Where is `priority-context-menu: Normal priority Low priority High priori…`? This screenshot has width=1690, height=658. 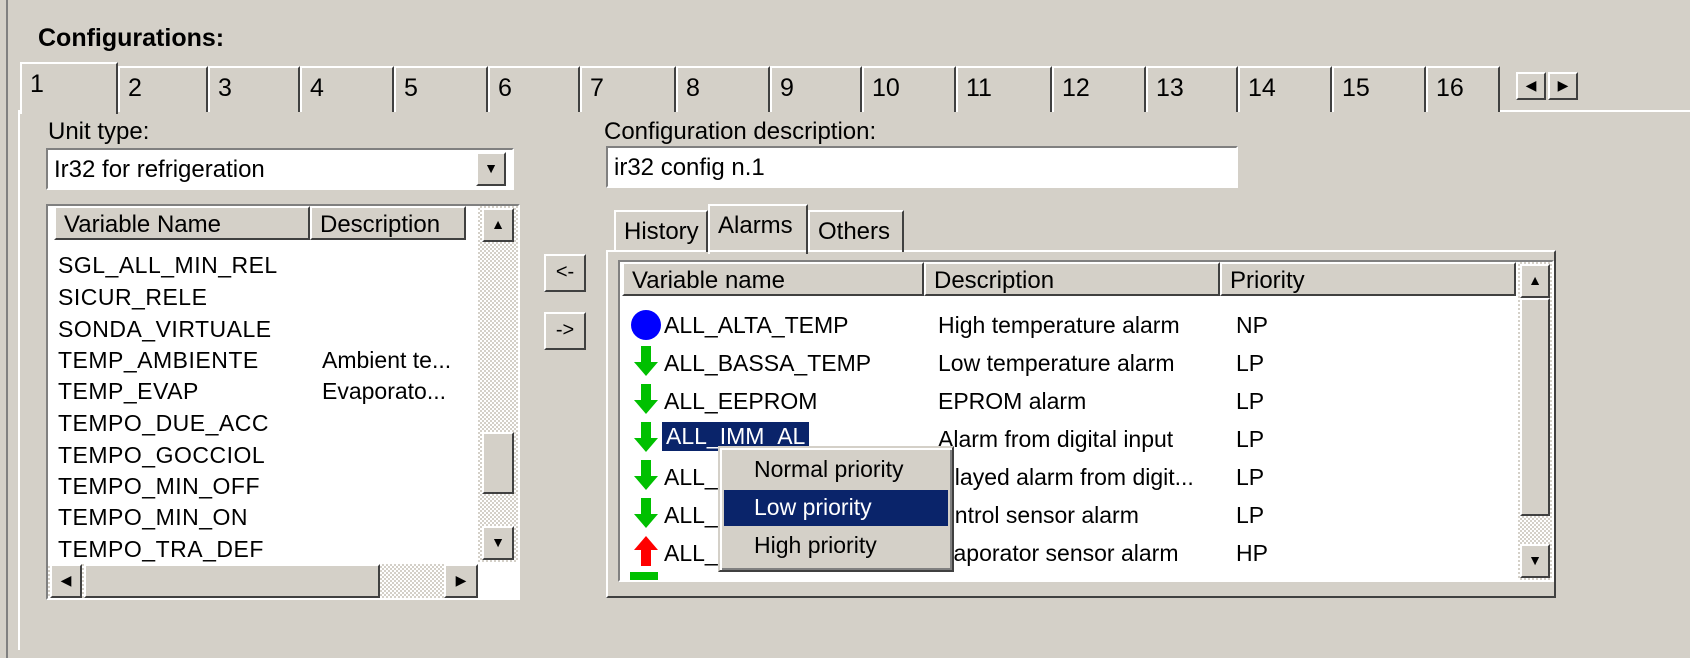
priority-context-menu: Normal priority Low priority High priori… is located at coordinates (836, 509).